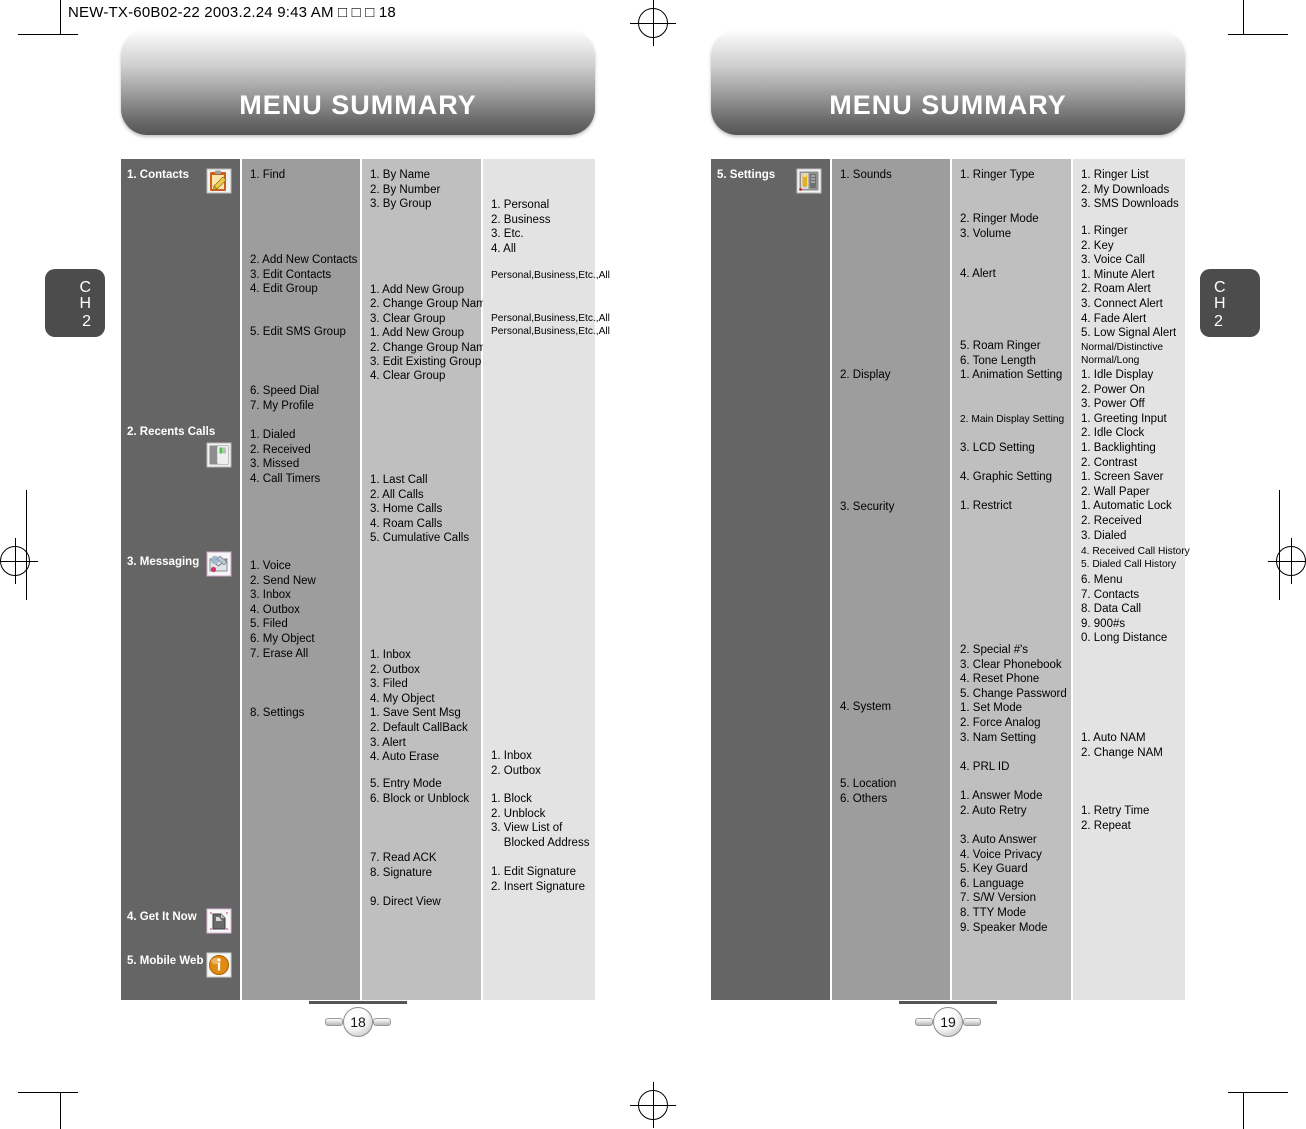 The width and height of the screenshot is (1306, 1129). What do you see at coordinates (403, 865) in the screenshot?
I see `submenu-group: 7. Read ACK 8. Signature` at bounding box center [403, 865].